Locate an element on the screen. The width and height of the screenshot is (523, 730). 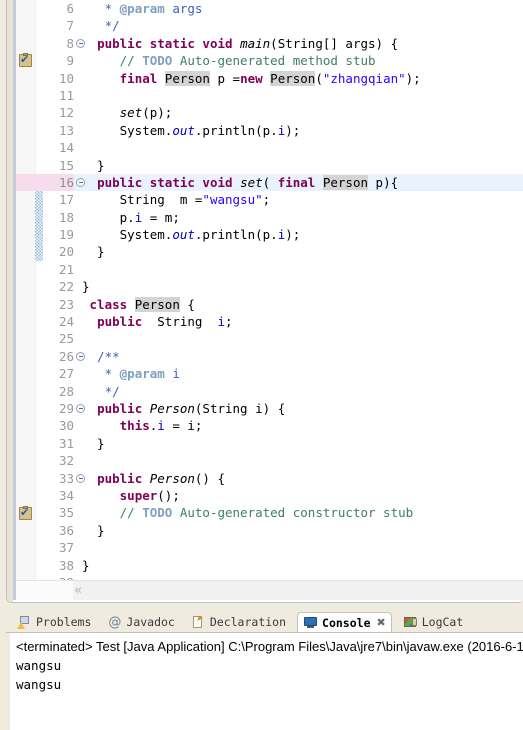
line-number: 6 is located at coordinates (70, 8).